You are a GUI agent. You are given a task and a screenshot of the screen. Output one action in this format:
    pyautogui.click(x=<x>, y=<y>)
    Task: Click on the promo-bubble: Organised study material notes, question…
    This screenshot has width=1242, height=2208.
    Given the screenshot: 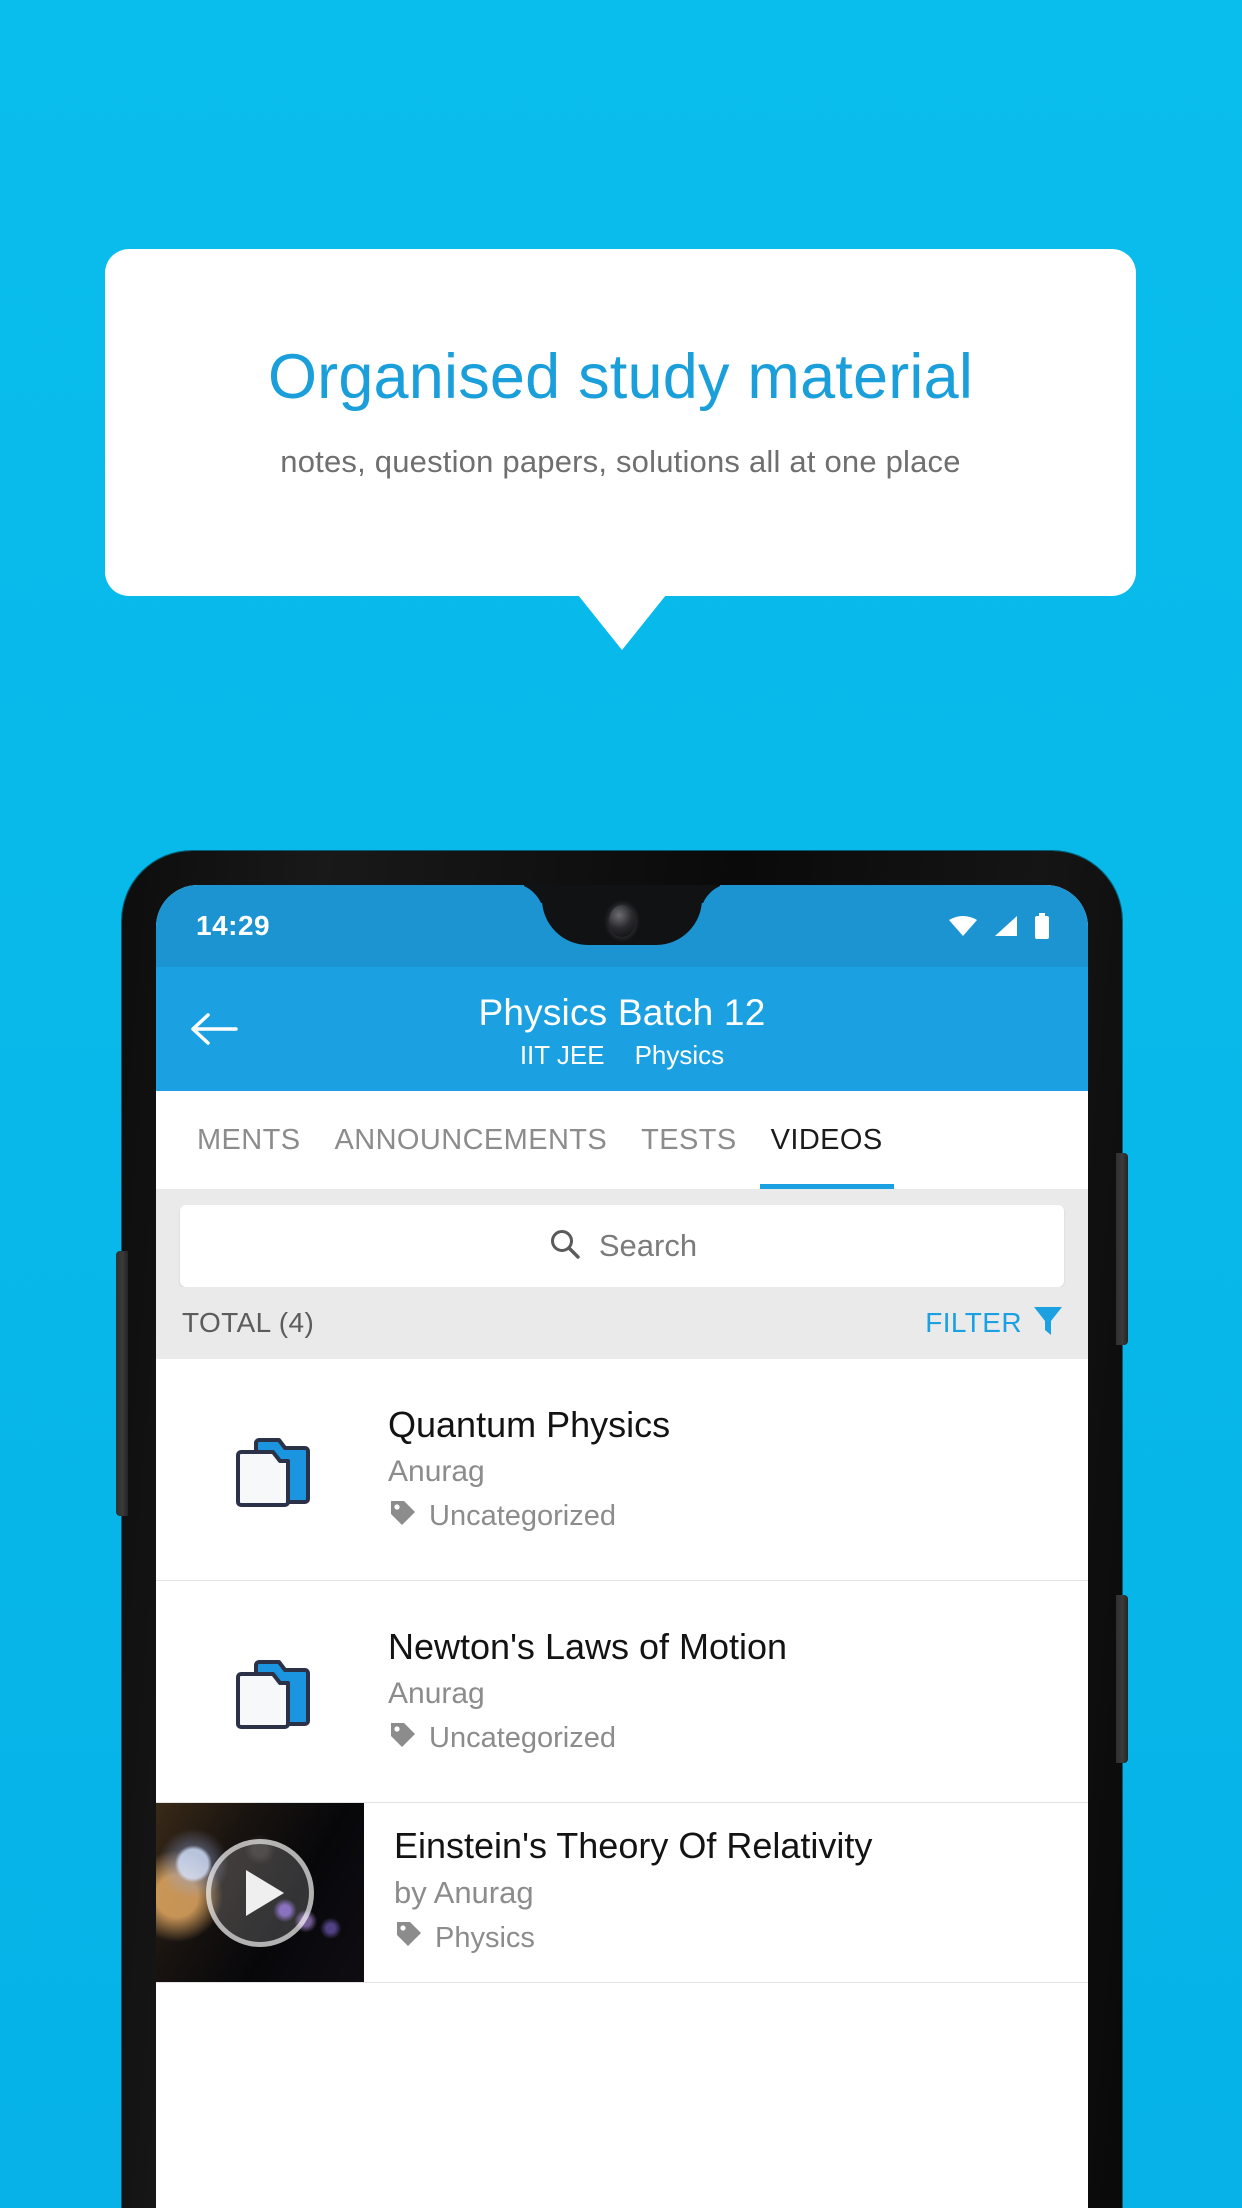 What is the action you would take?
    pyautogui.click(x=620, y=422)
    